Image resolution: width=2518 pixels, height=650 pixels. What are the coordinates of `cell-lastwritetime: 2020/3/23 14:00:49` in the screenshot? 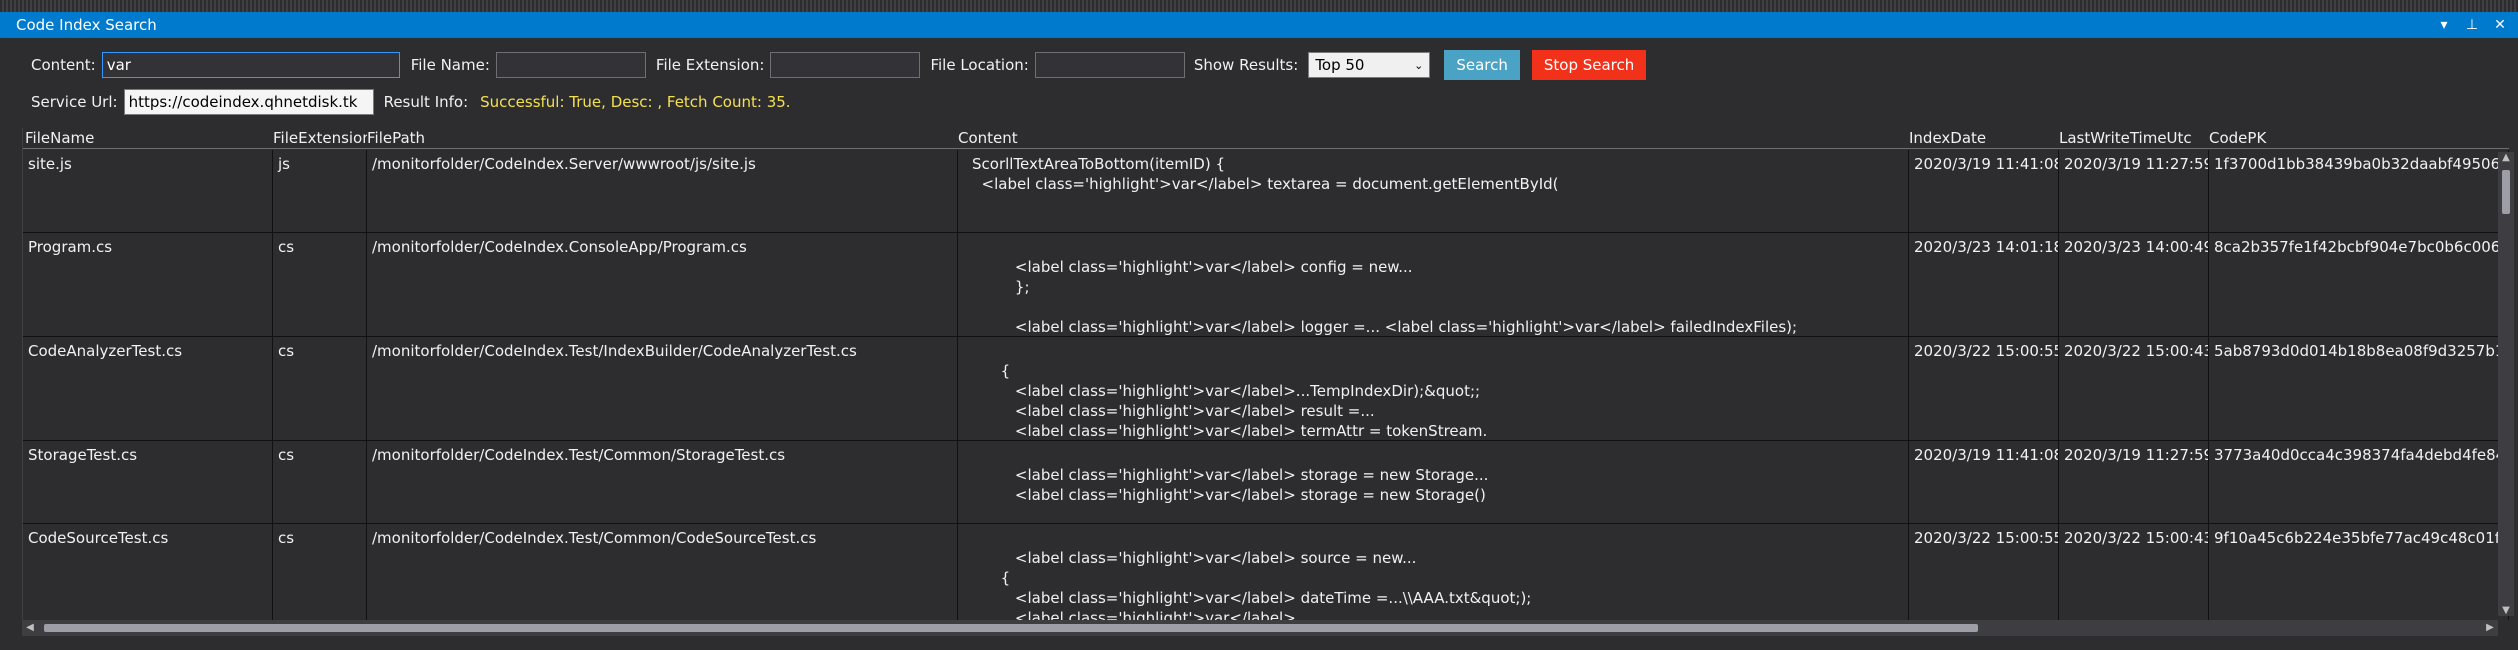 It's located at (2134, 284).